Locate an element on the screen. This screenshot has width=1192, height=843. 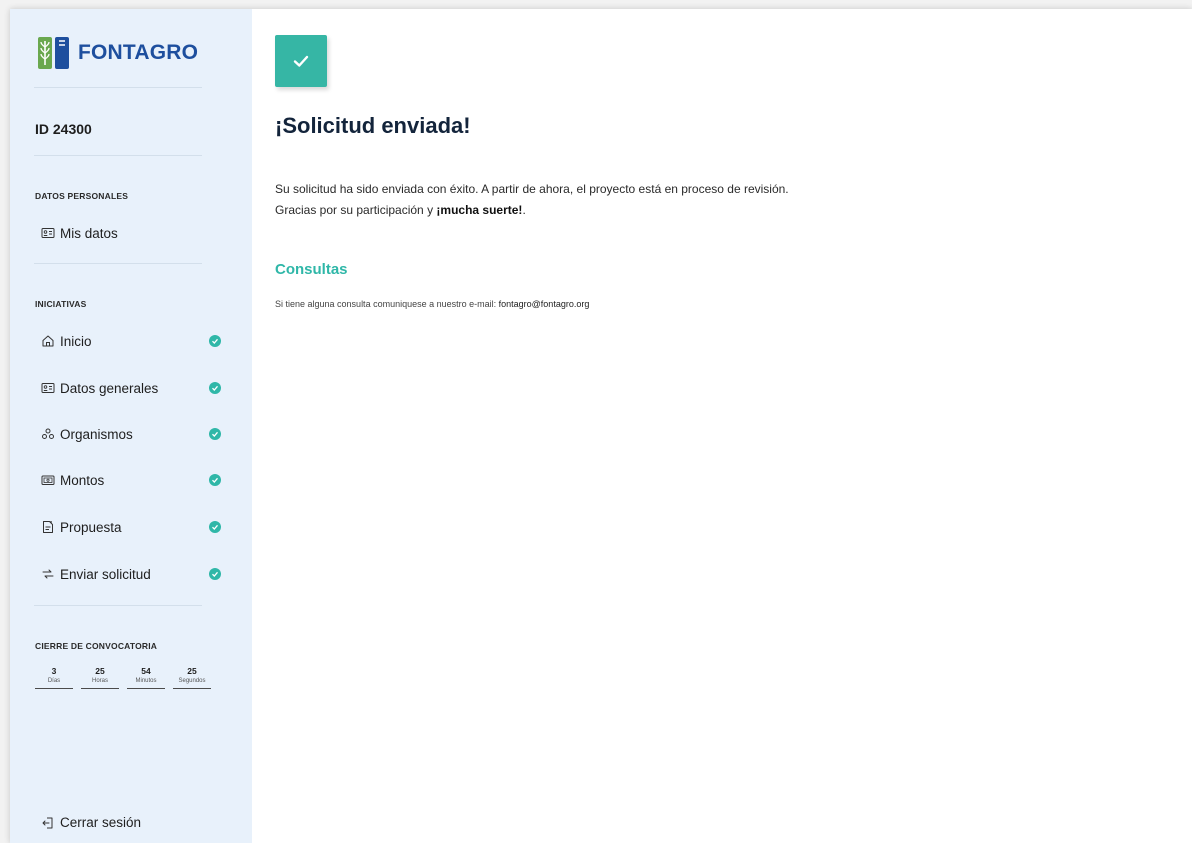
consultas-heading: Consultas is located at coordinates (311, 269).